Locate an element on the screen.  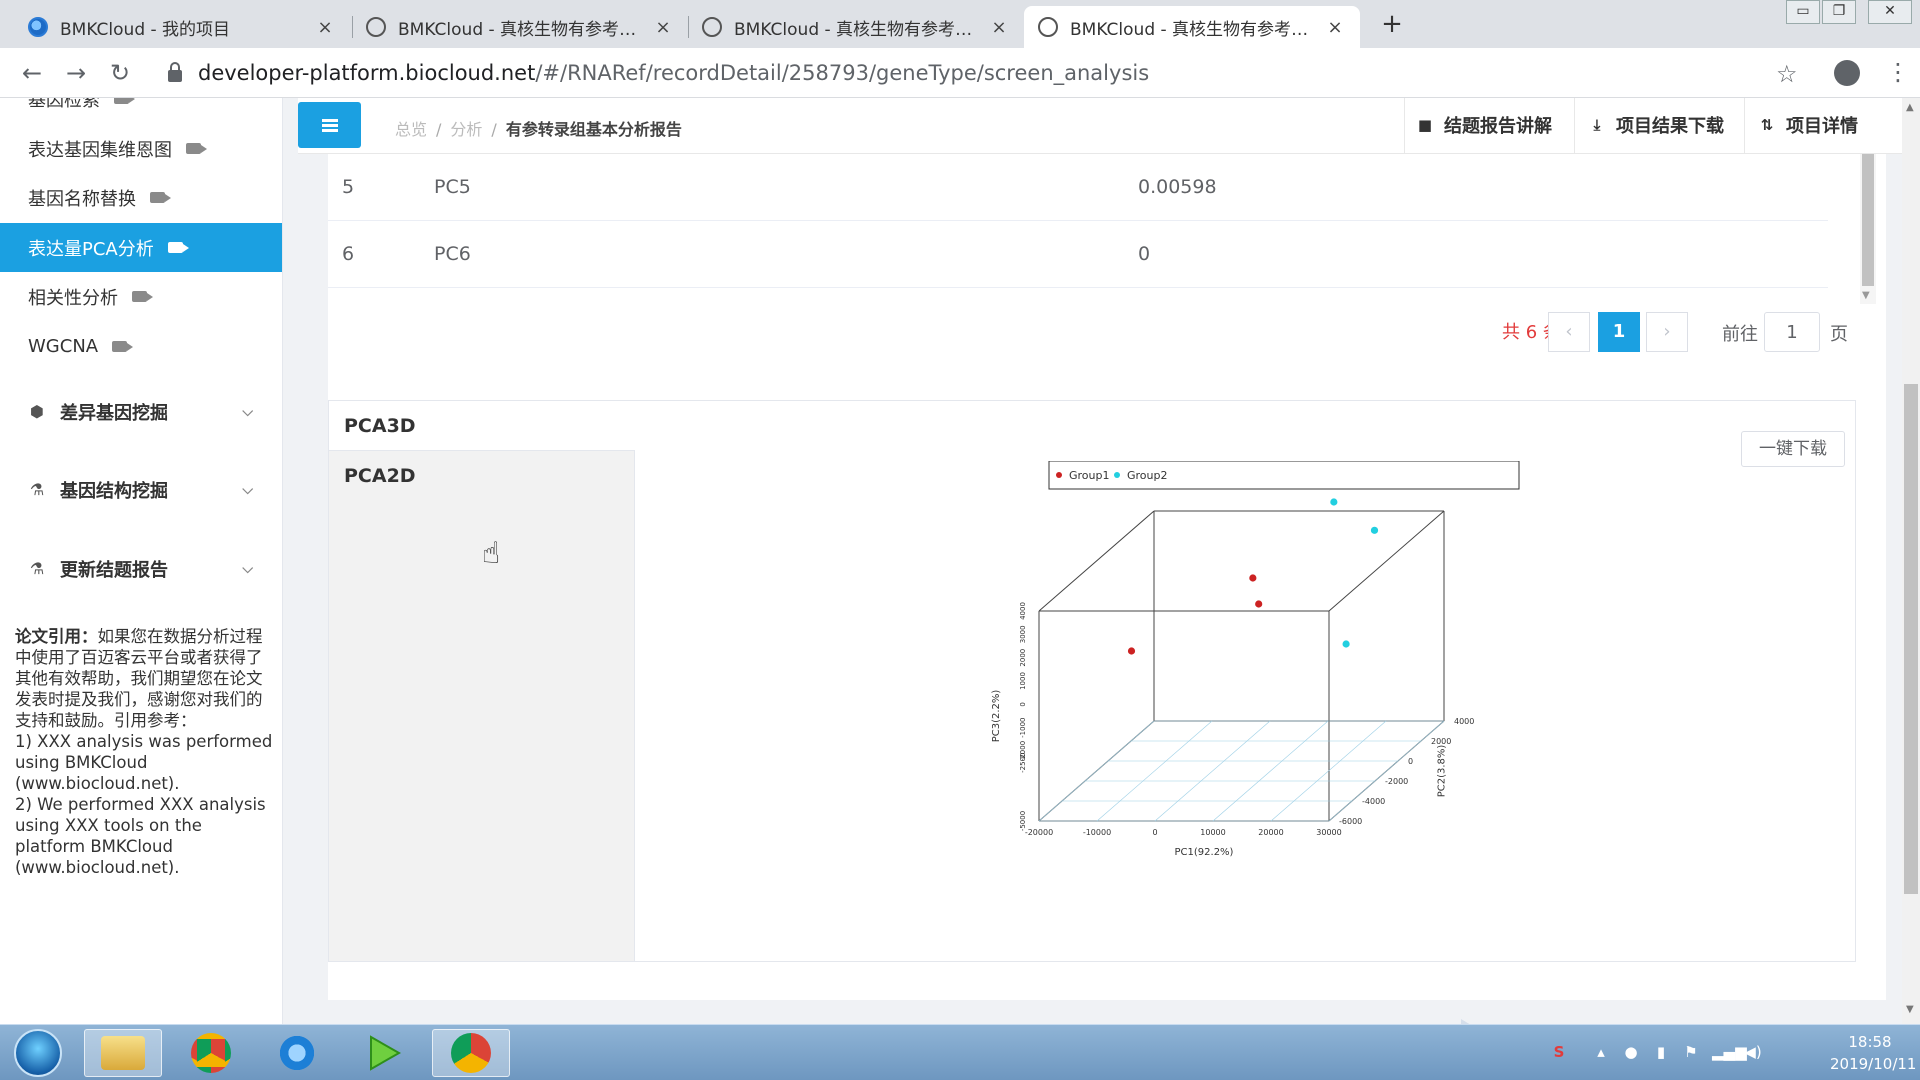
restore-window-icon: ❐ is located at coordinates (1839, 12).